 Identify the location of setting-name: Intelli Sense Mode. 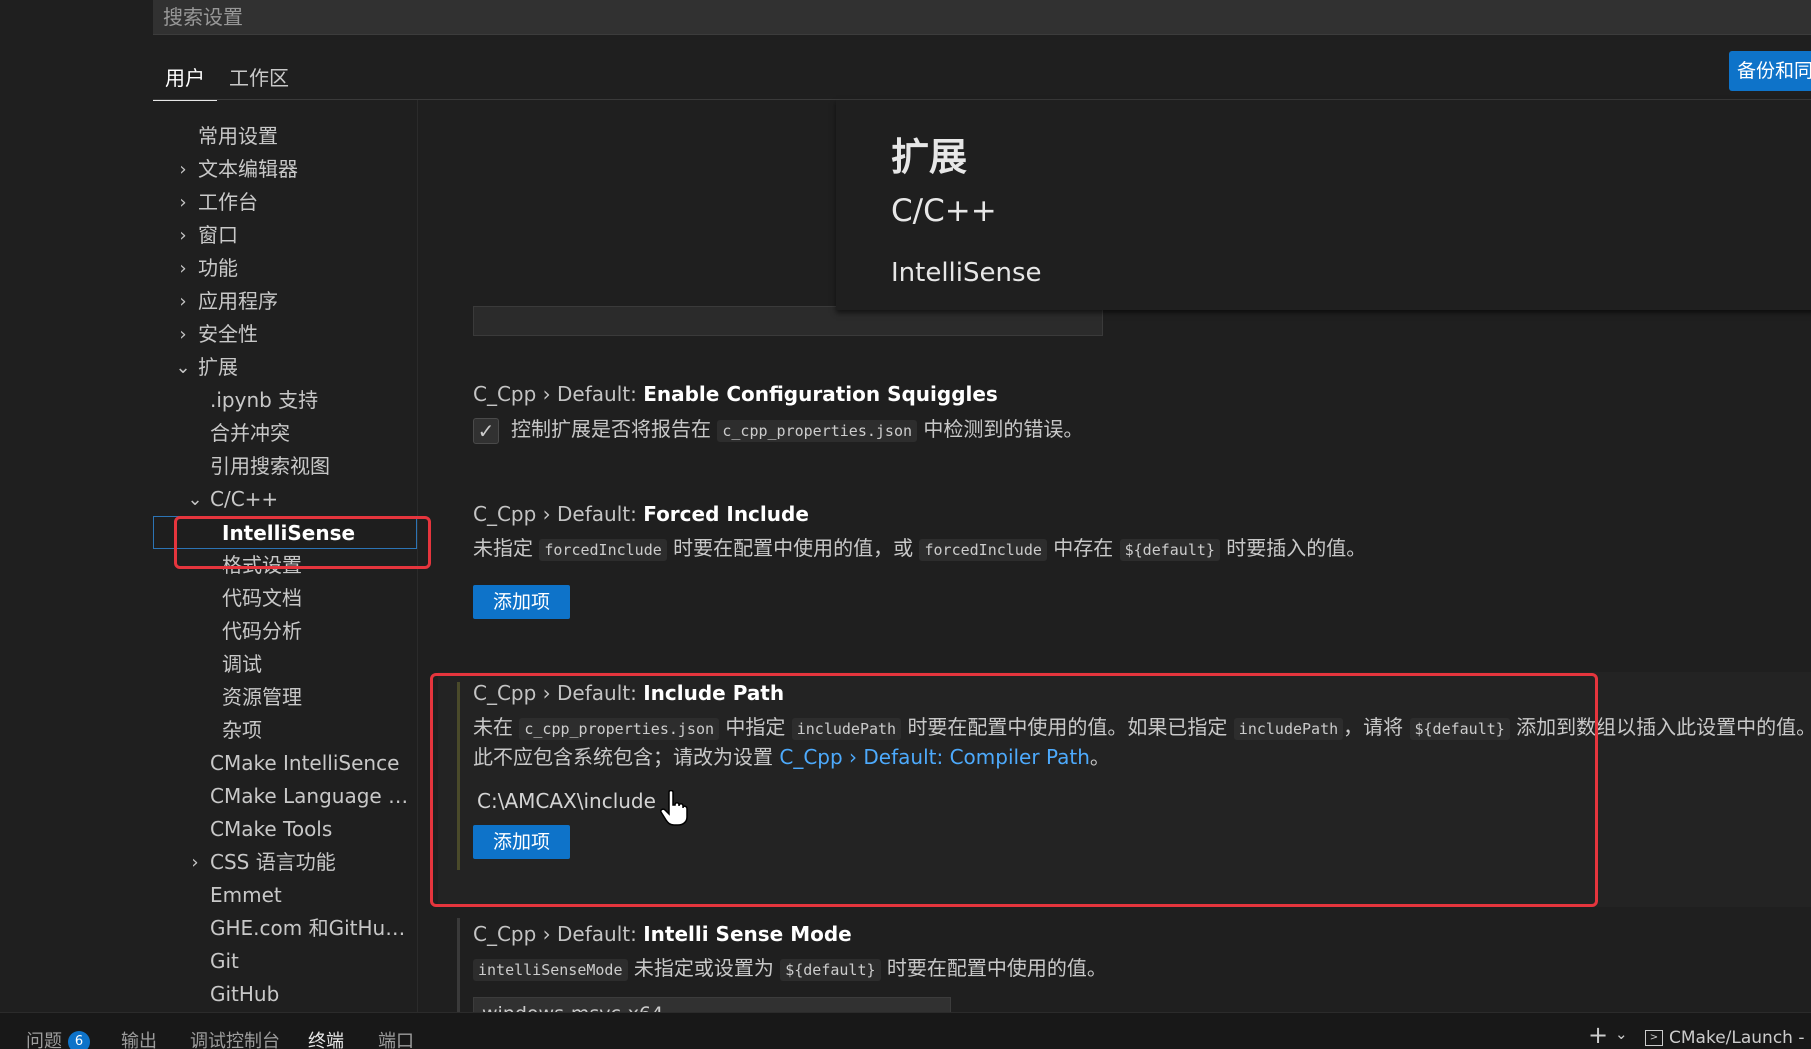
(747, 934).